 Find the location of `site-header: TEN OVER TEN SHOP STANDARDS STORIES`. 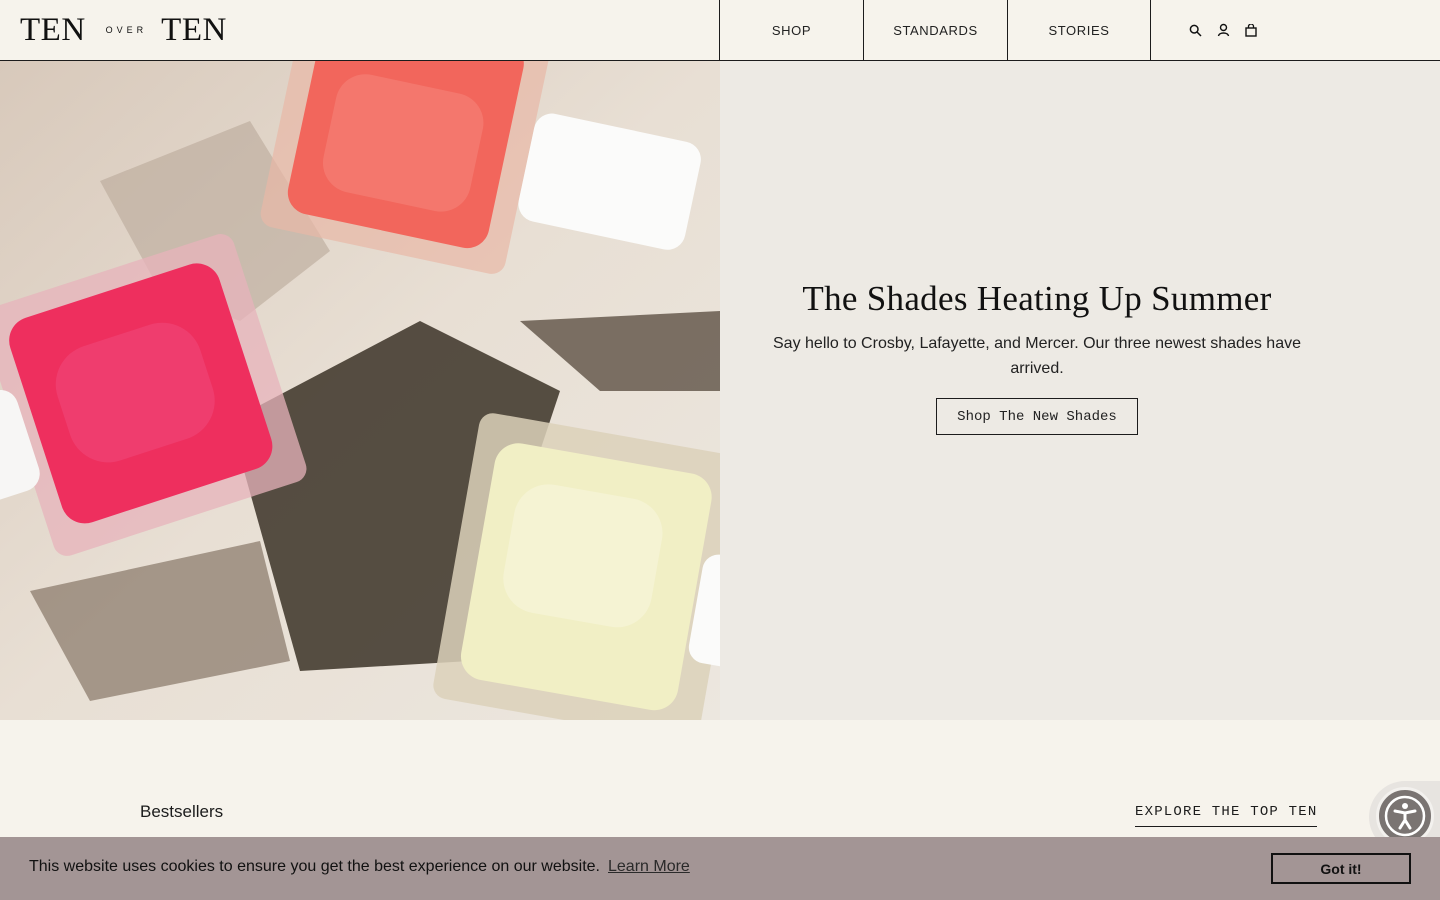

site-header: TEN OVER TEN SHOP STANDARDS STORIES is located at coordinates (720, 30).